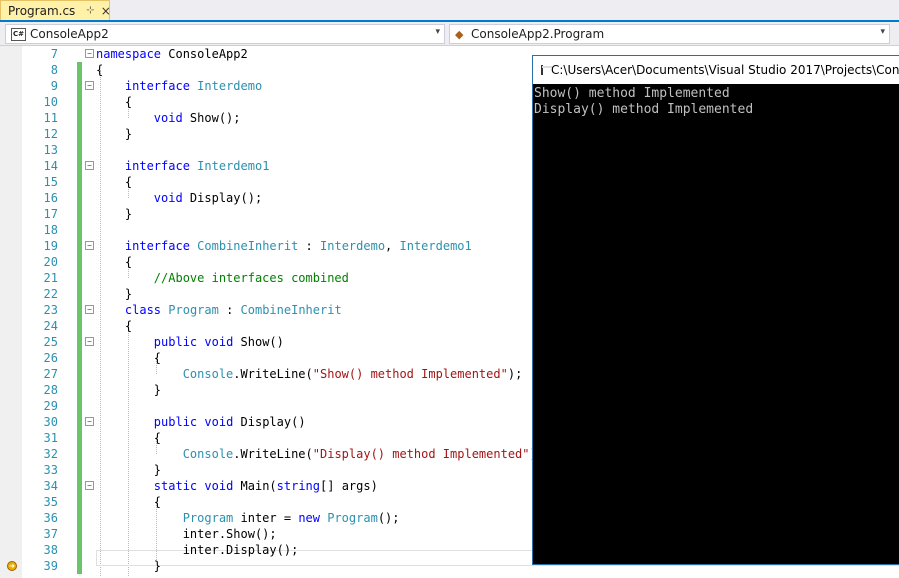 The width and height of the screenshot is (899, 578). Describe the element at coordinates (54, 86) in the screenshot. I see `line-number: 9` at that location.